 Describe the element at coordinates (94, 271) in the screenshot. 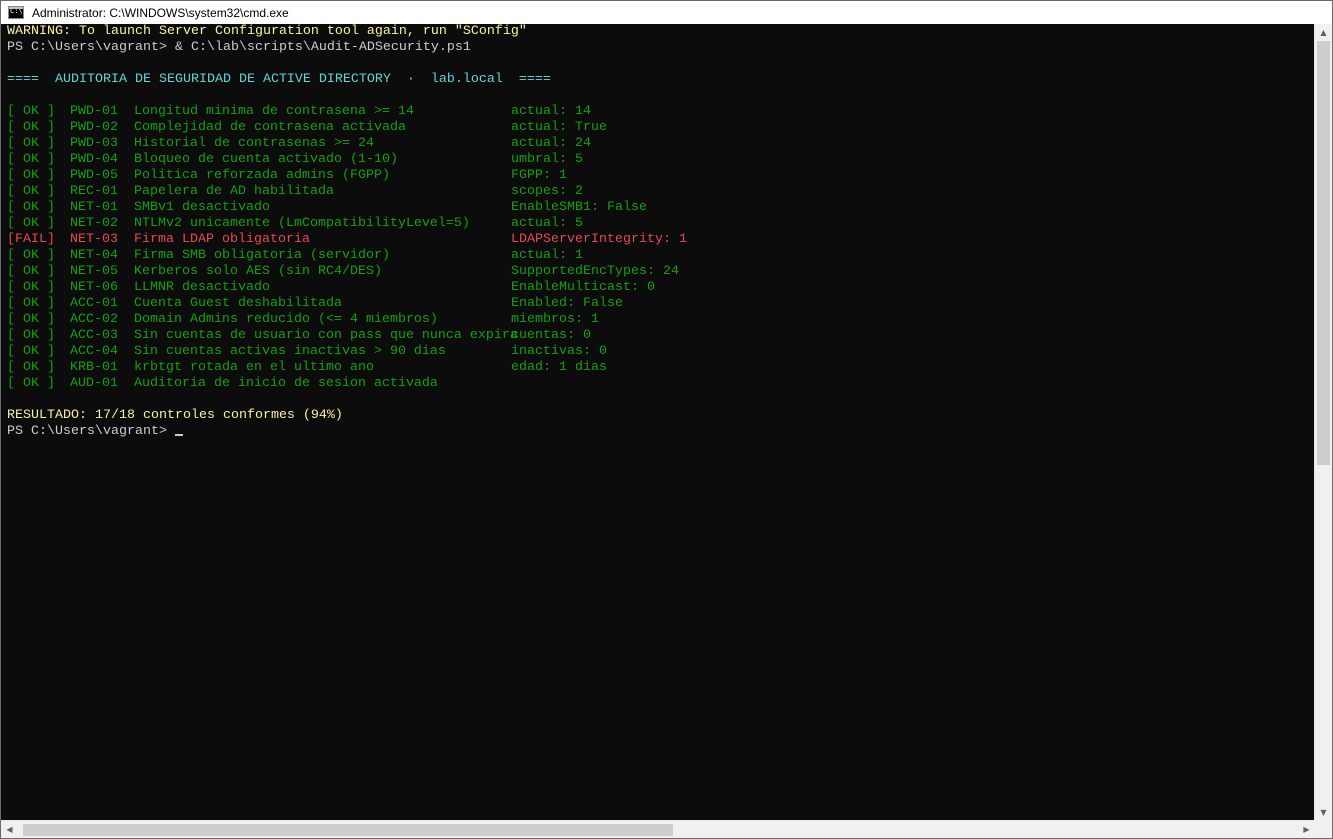

I see `check-code: NET-05` at that location.